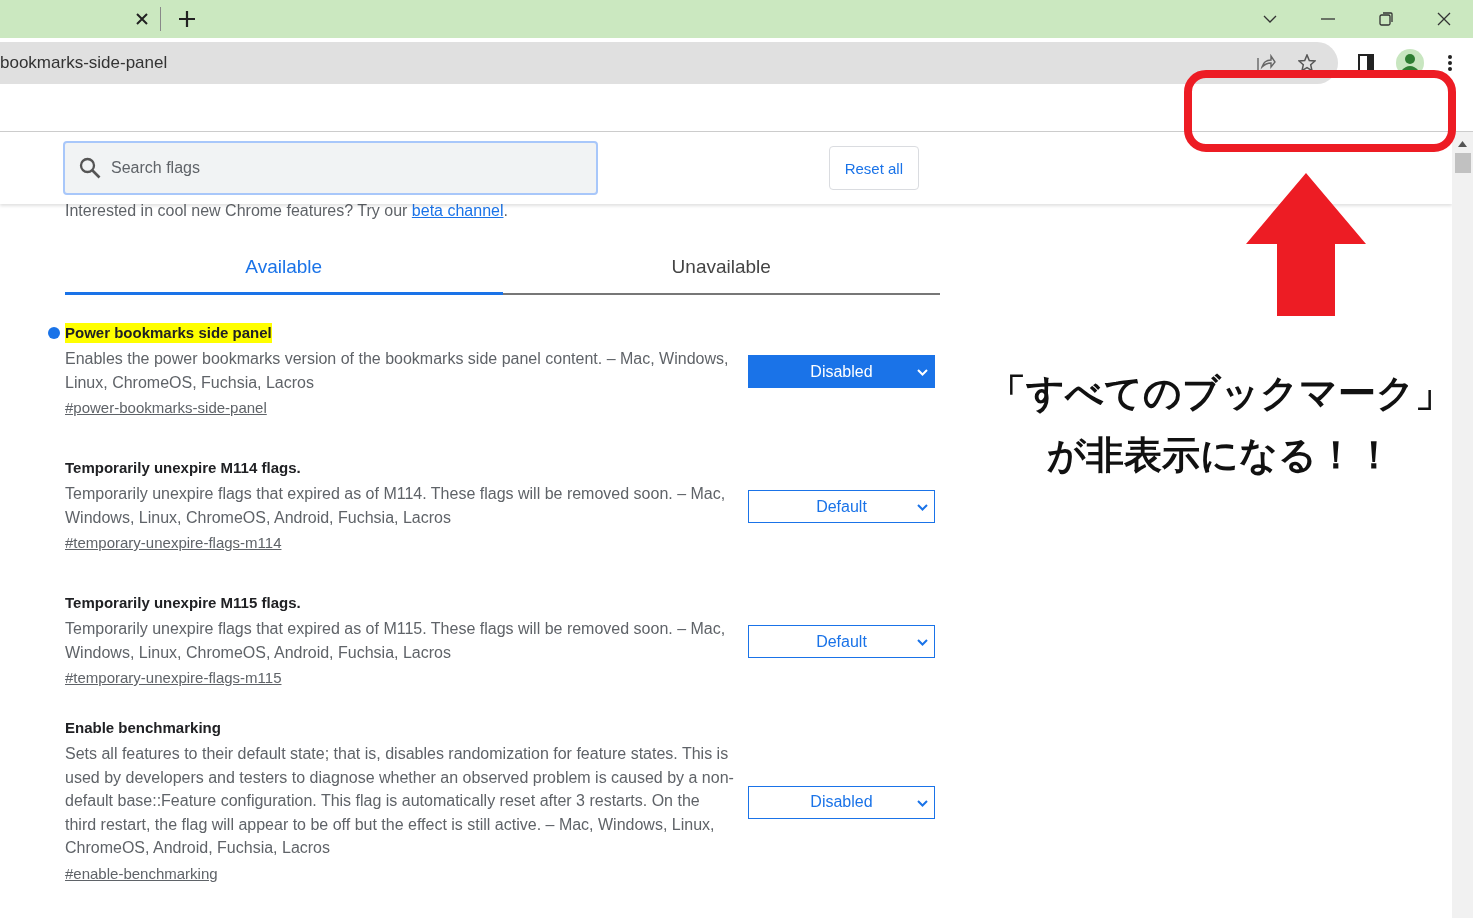 The width and height of the screenshot is (1473, 918). What do you see at coordinates (1462, 525) in the screenshot?
I see `scrollbar` at bounding box center [1462, 525].